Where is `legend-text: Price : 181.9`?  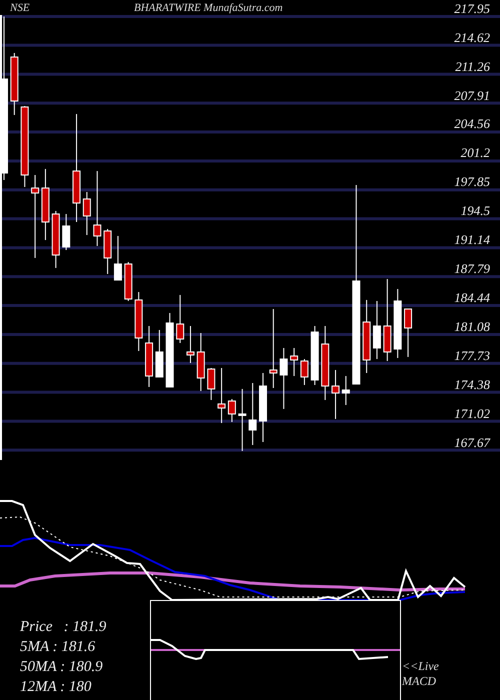
legend-text: Price : 181.9 is located at coordinates (63, 627).